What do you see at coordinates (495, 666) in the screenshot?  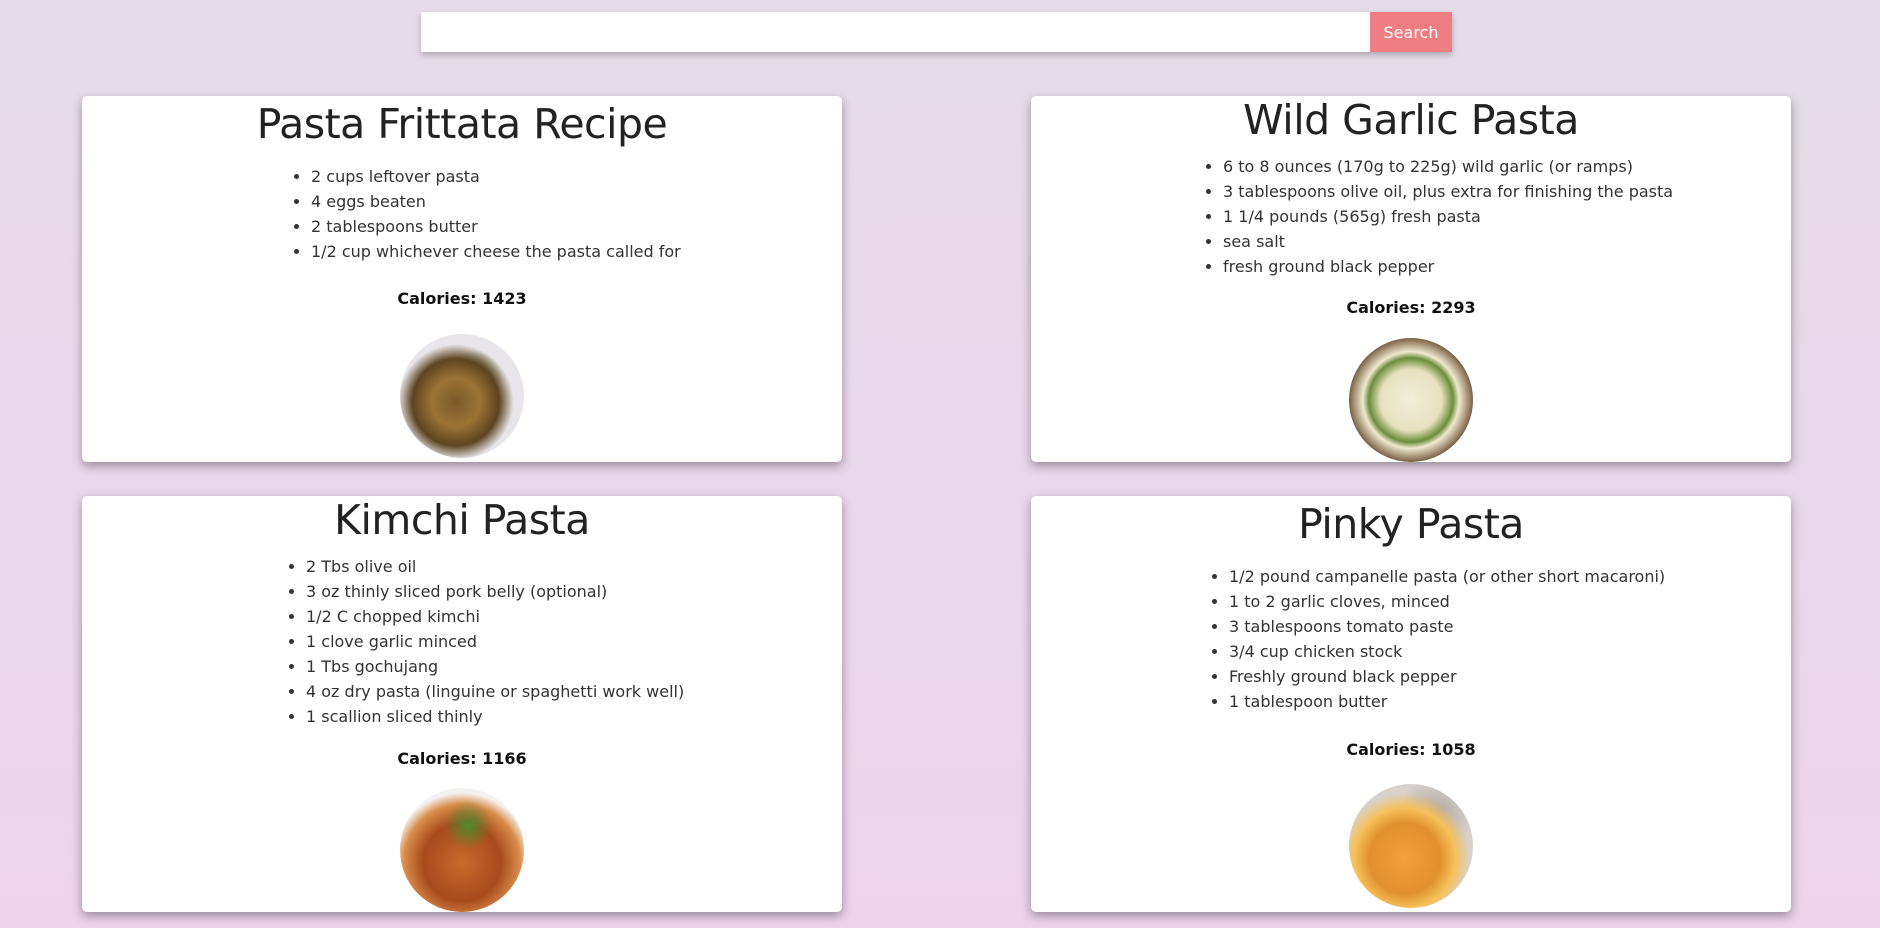 I see `ingredient-item: 1 Tbs gochujang` at bounding box center [495, 666].